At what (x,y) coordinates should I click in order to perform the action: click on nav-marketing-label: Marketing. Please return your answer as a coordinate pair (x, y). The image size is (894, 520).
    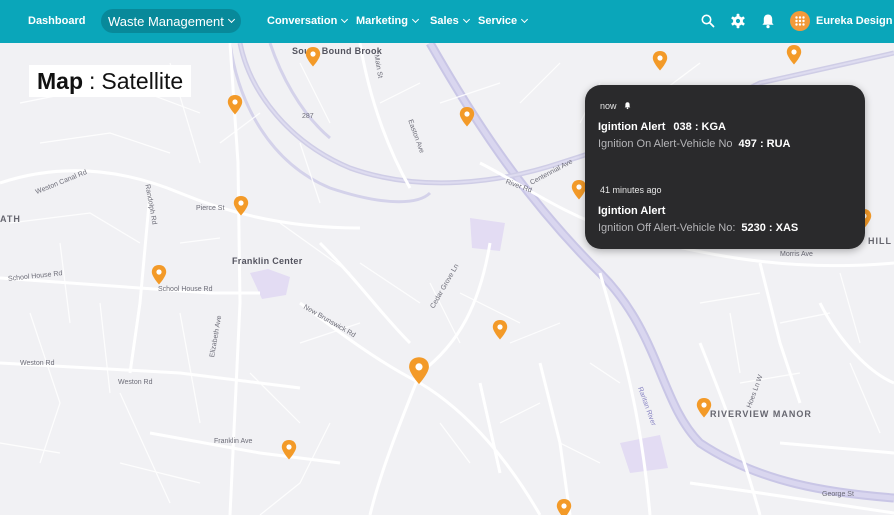
    Looking at the image, I should click on (382, 21).